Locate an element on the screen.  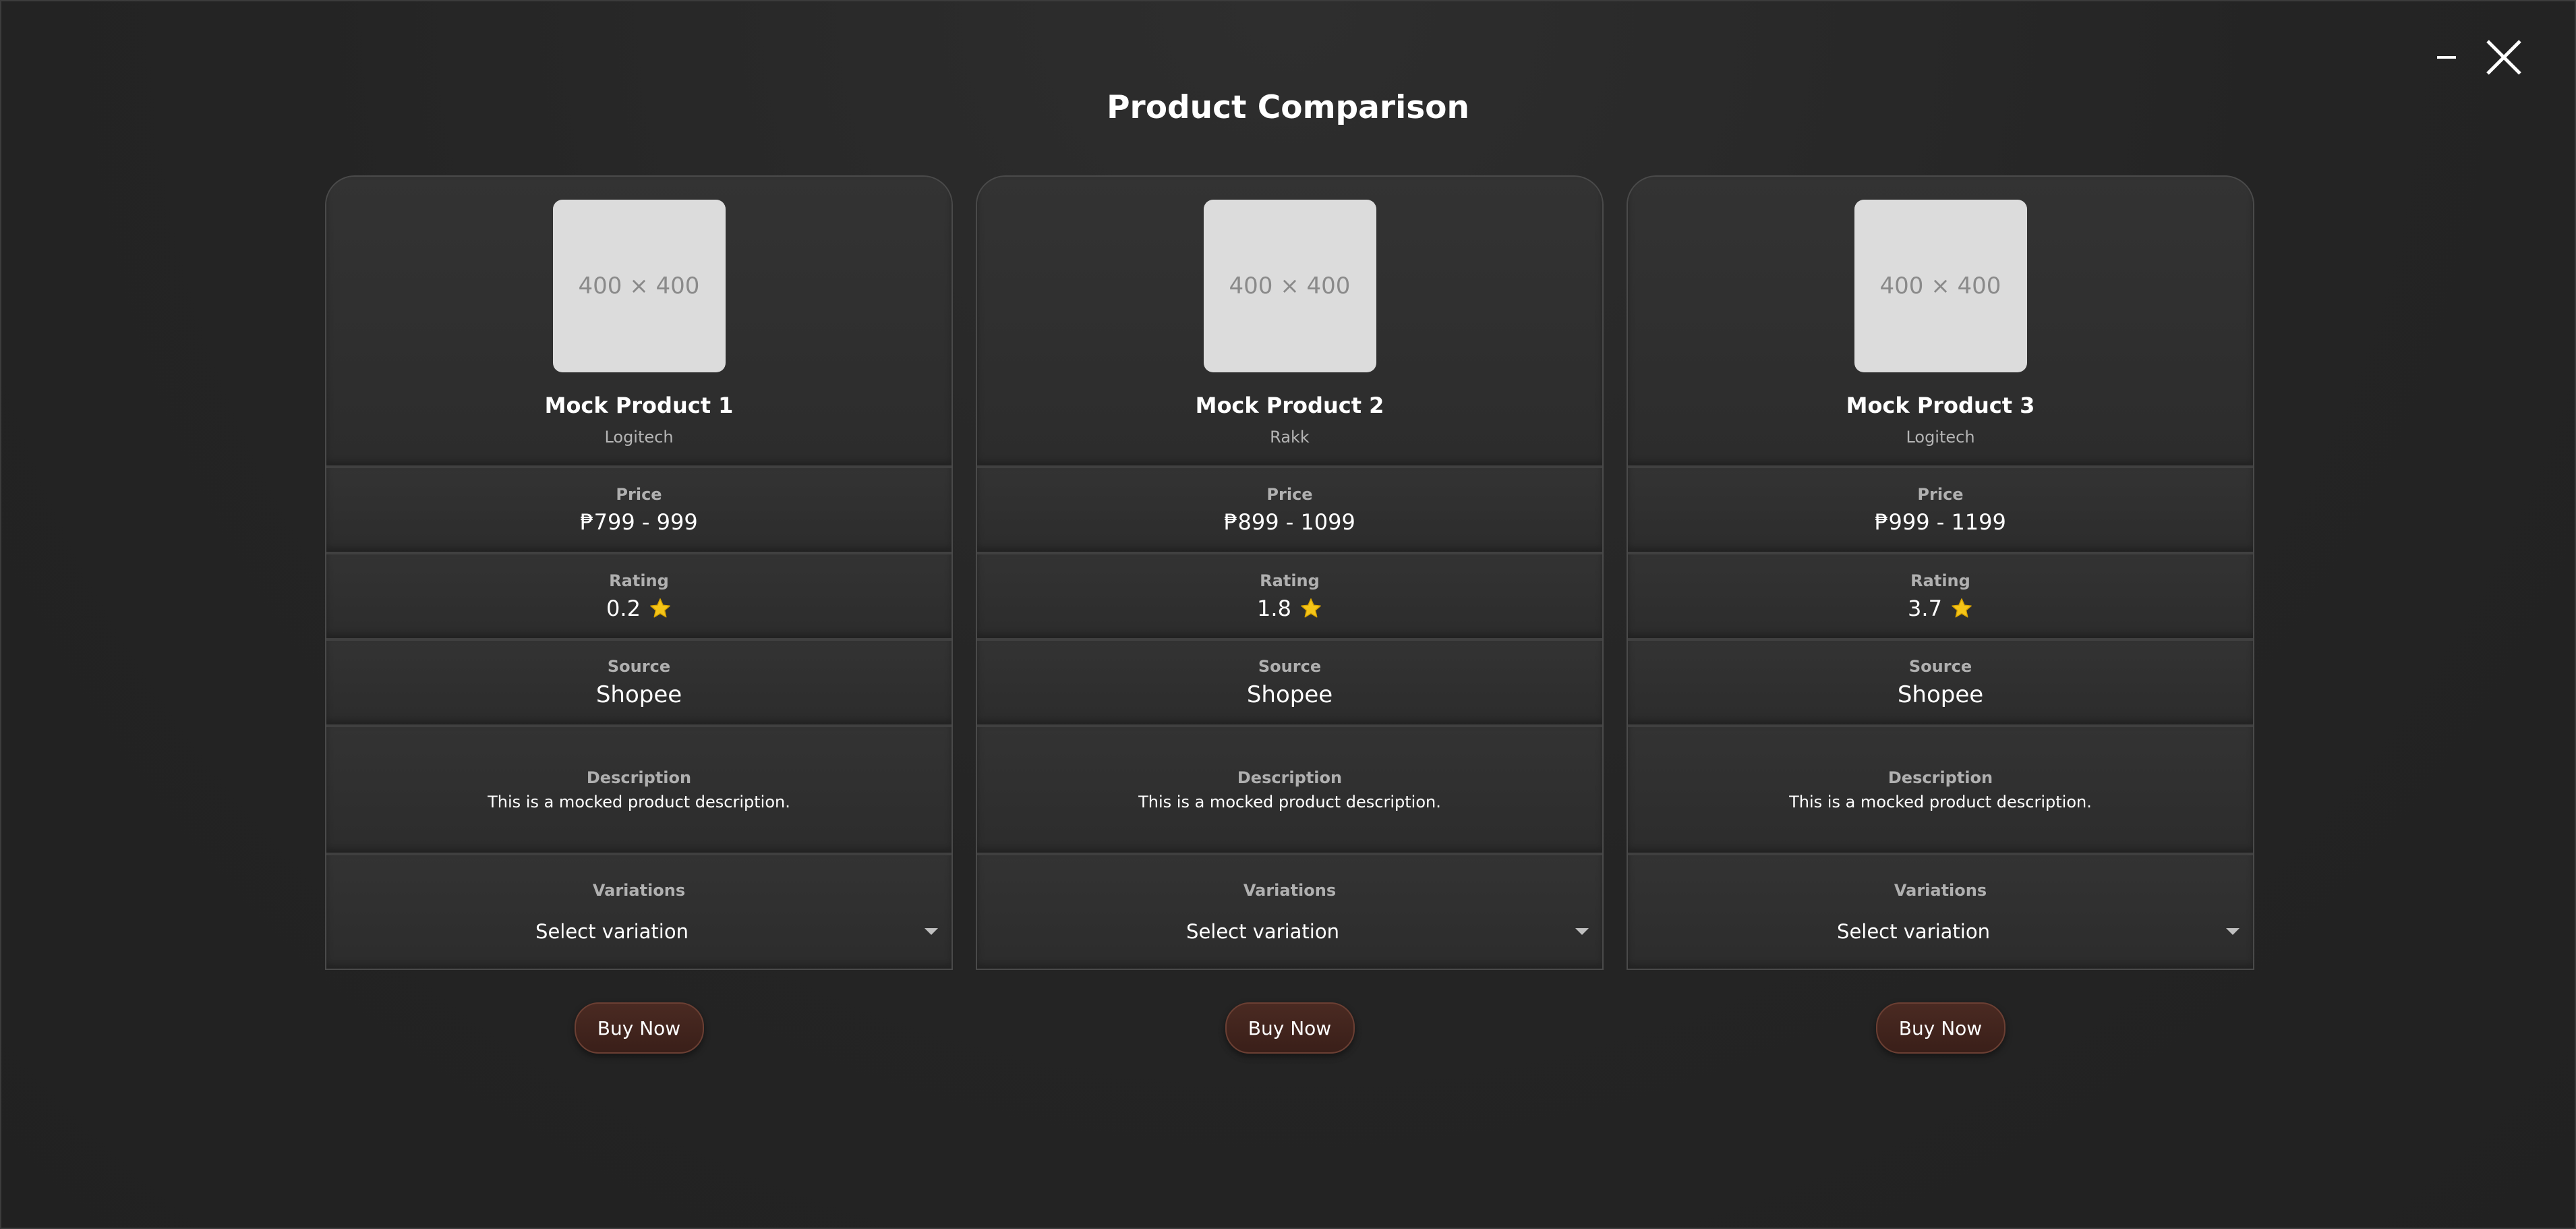
rating-value: 3.7 is located at coordinates (1925, 608).